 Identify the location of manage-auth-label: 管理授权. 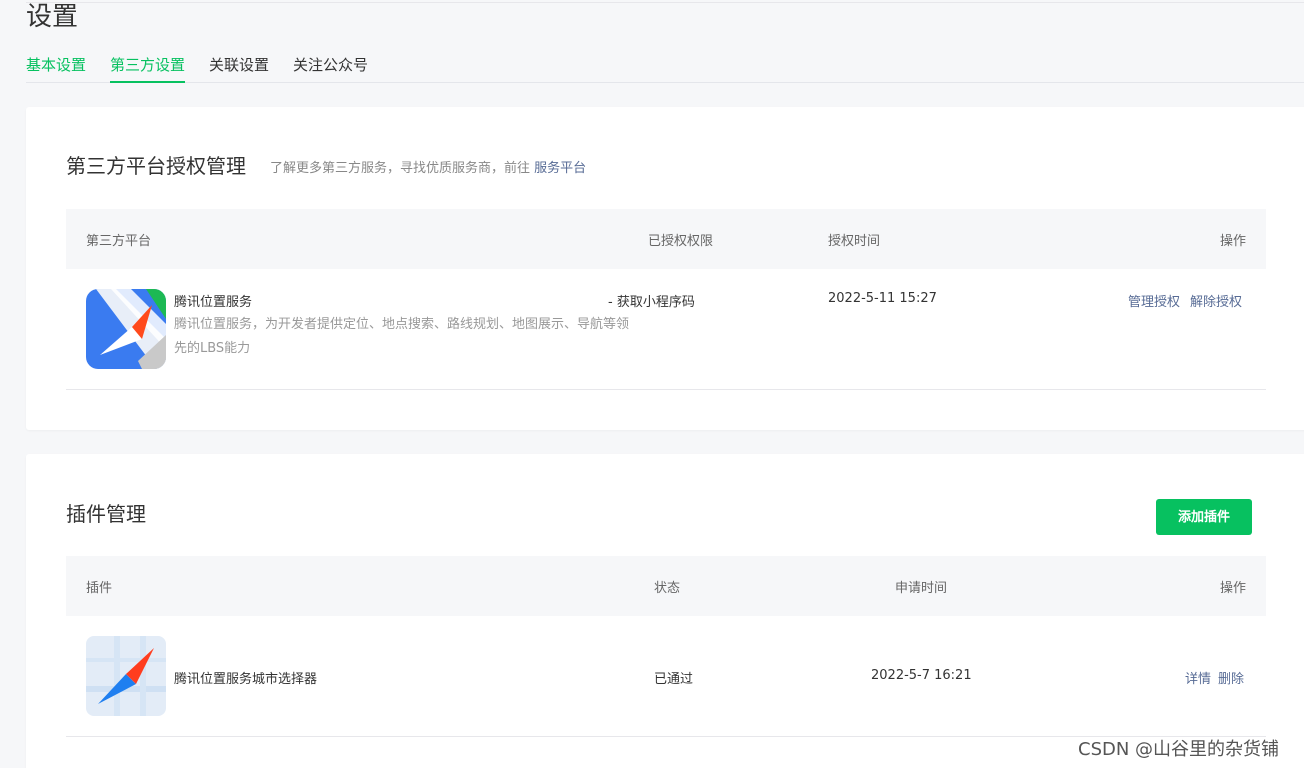
(1154, 302).